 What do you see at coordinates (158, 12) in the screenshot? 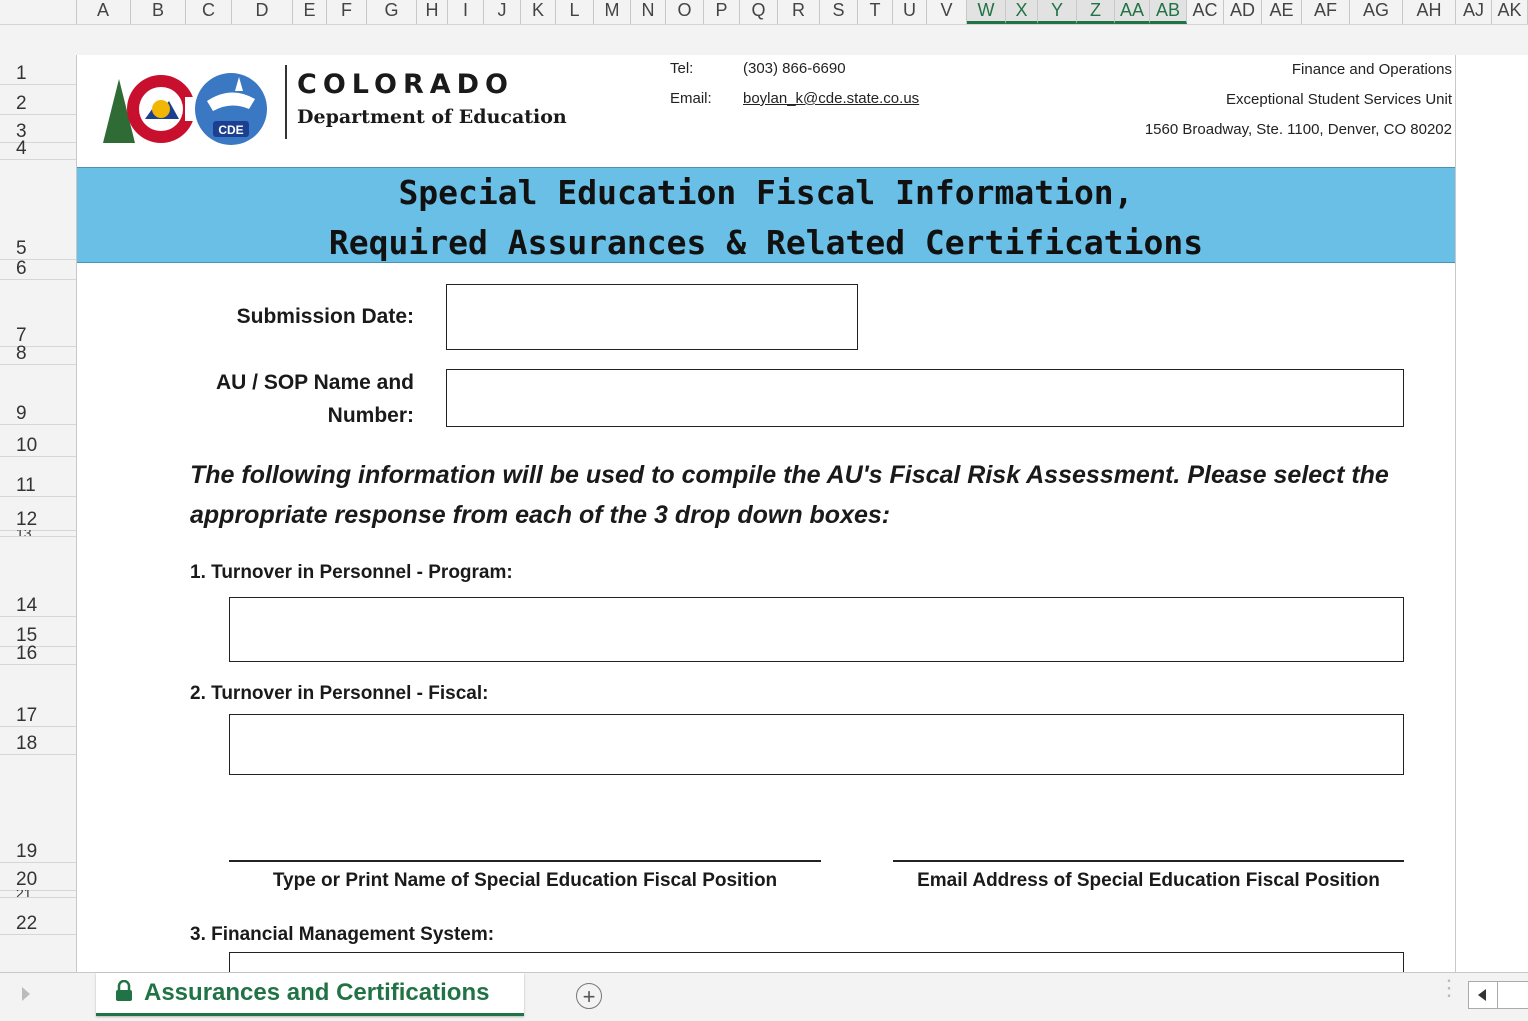
I see `column-header-b: B` at bounding box center [158, 12].